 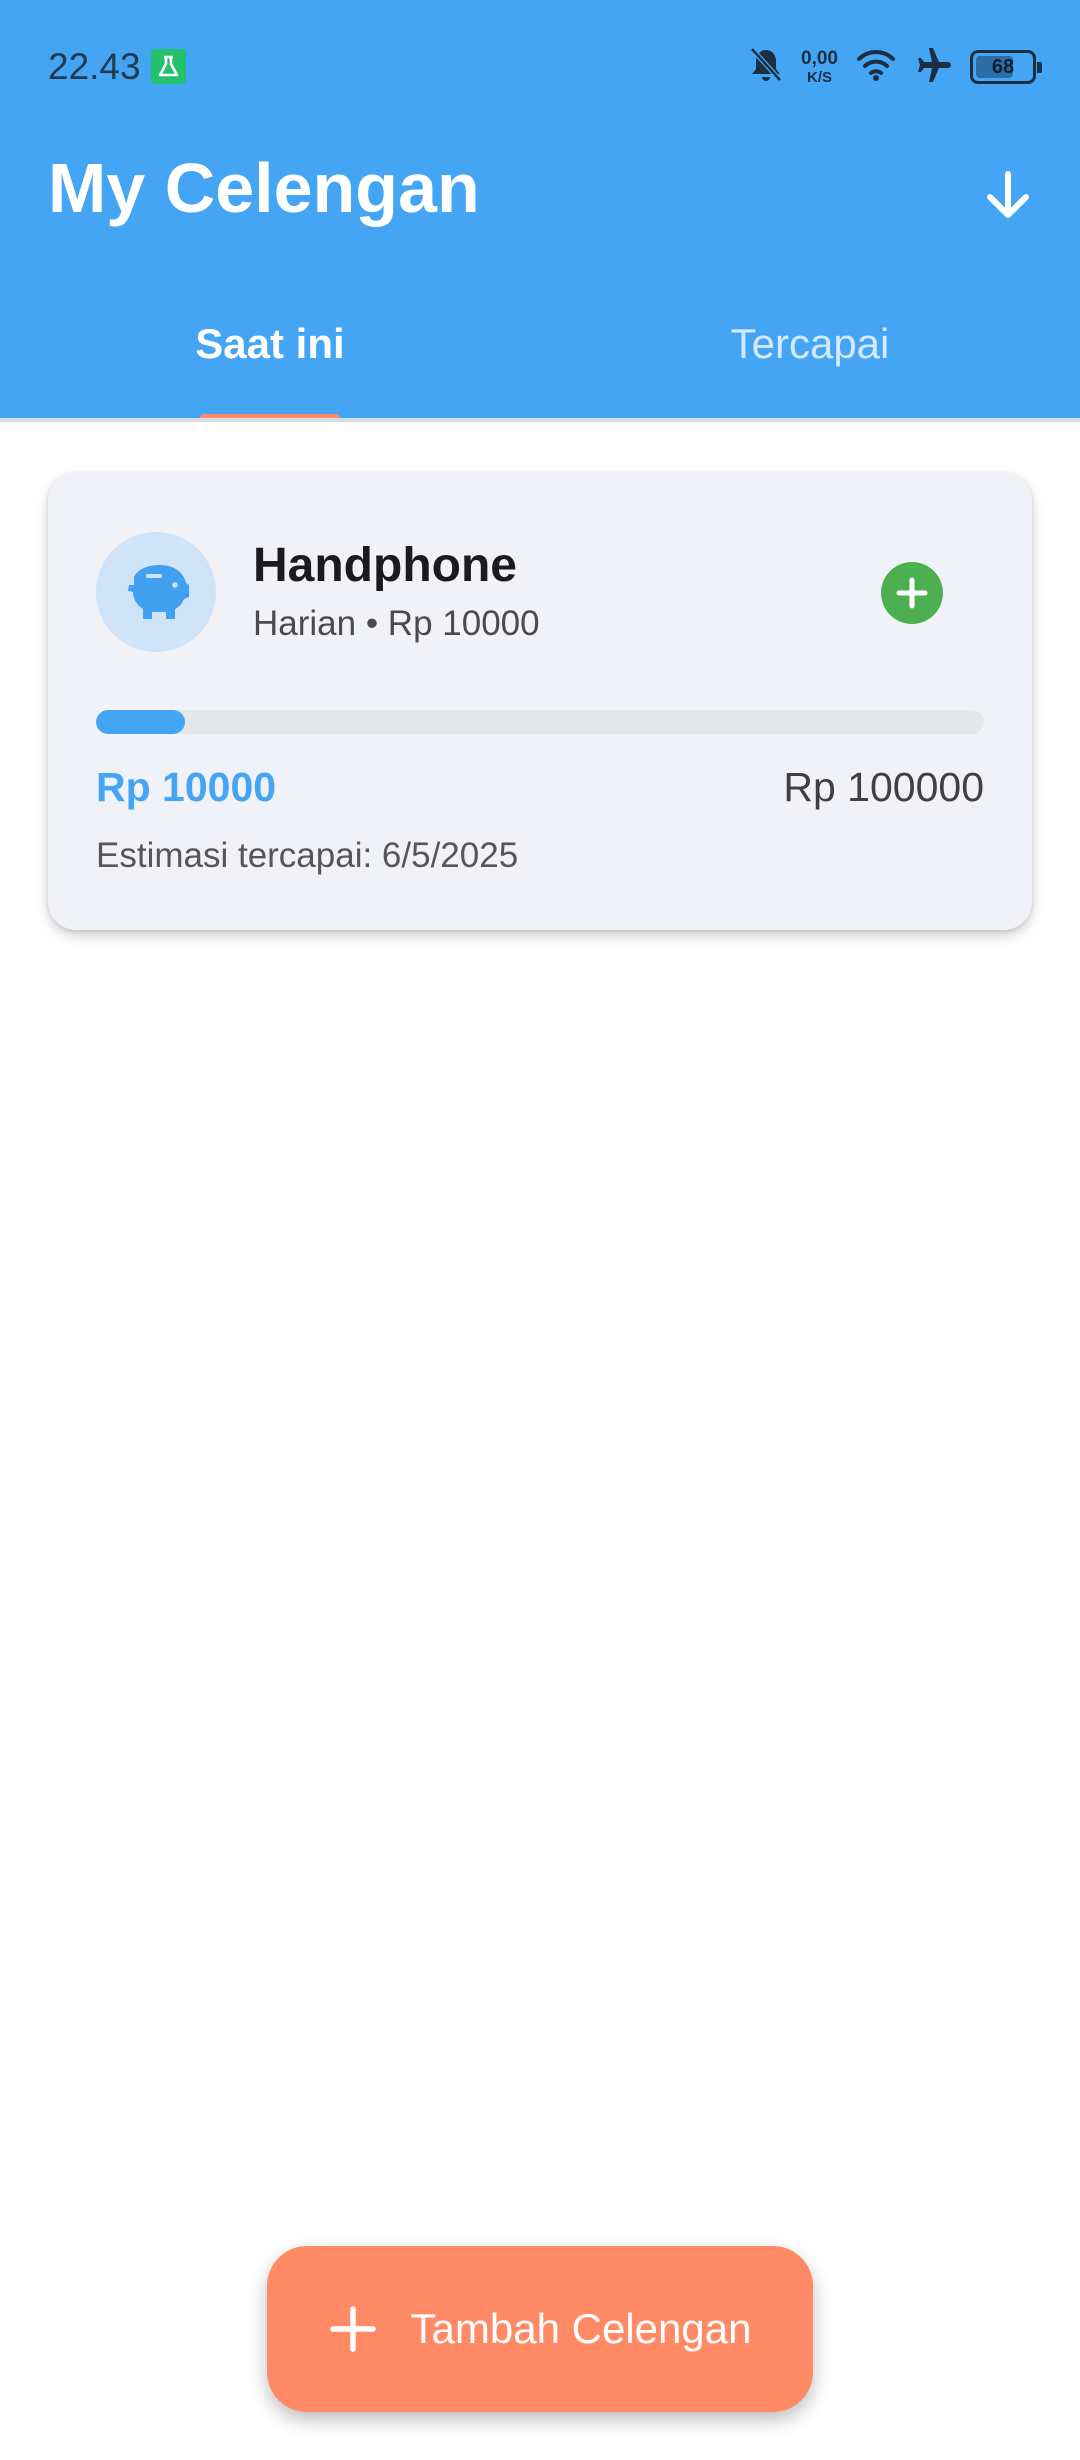 What do you see at coordinates (581, 2328) in the screenshot?
I see `add-goal-label: Tambah Celengan` at bounding box center [581, 2328].